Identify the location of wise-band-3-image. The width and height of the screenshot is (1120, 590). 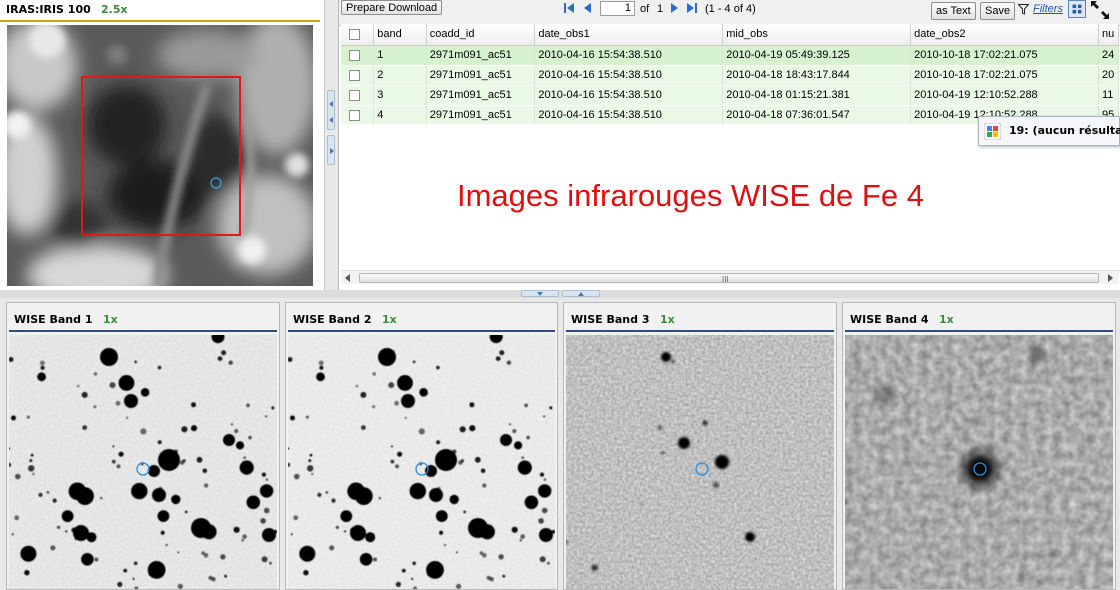
(700, 462).